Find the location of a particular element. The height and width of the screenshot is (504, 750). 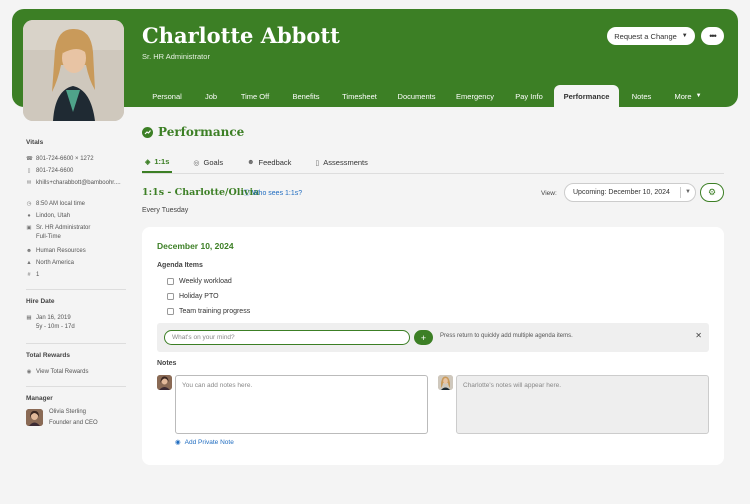

agenda-input: What's on your mind? is located at coordinates (287, 337).